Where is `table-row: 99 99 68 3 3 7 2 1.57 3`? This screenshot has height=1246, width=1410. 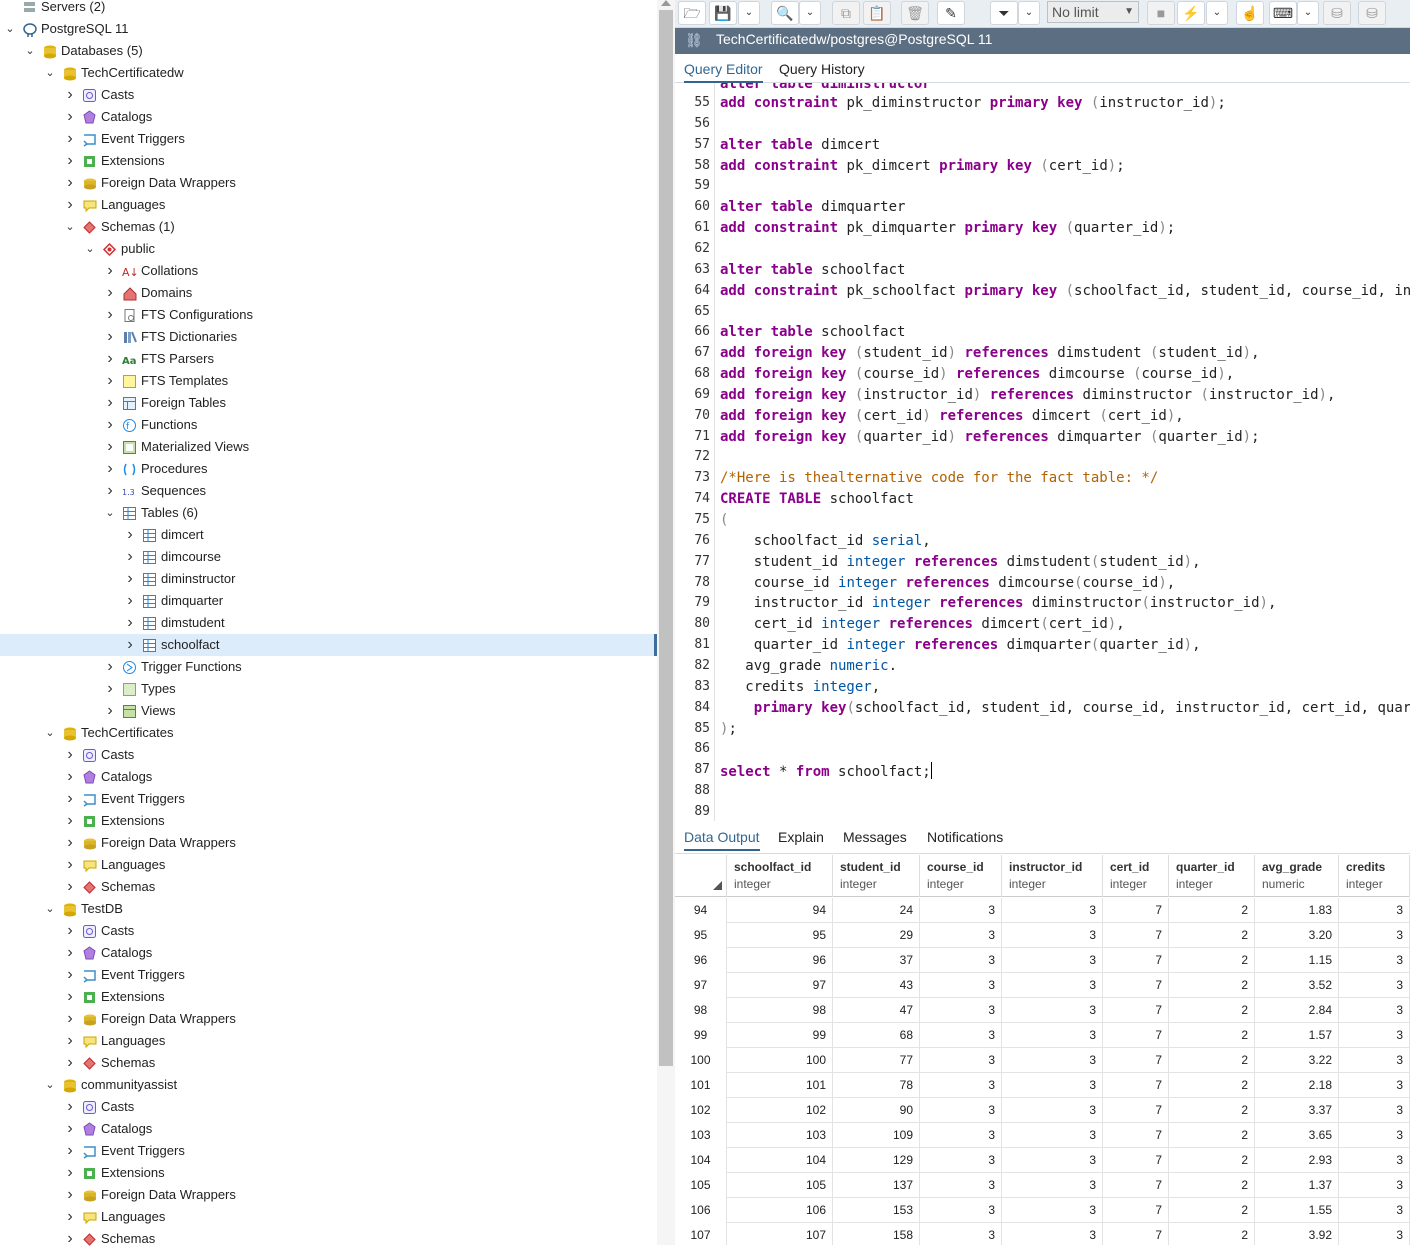
table-row: 99 99 68 3 3 7 2 1.57 3 is located at coordinates (1042, 1035).